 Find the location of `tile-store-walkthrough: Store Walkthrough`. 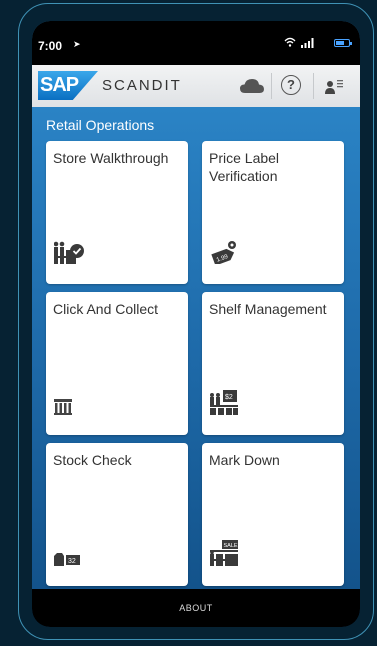

tile-store-walkthrough: Store Walkthrough is located at coordinates (117, 212).